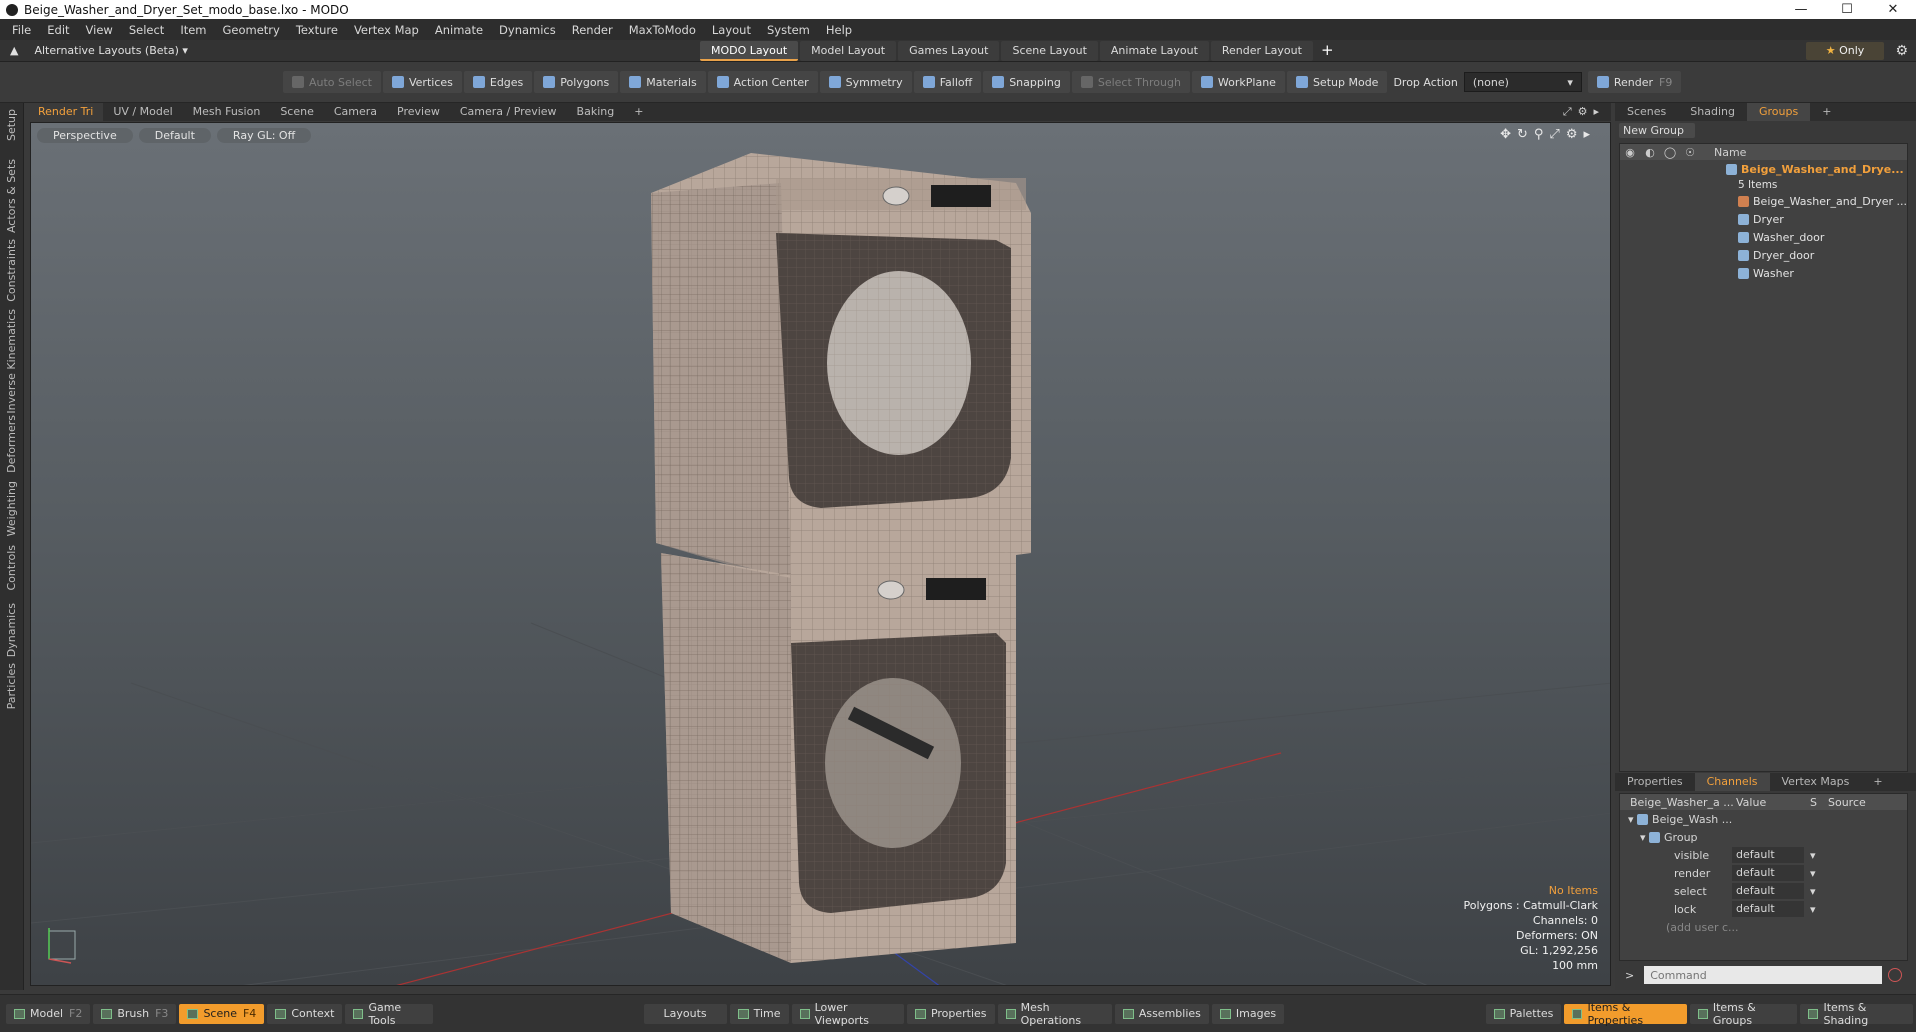 The height and width of the screenshot is (1032, 1916). I want to click on menu-system: System, so click(788, 30).